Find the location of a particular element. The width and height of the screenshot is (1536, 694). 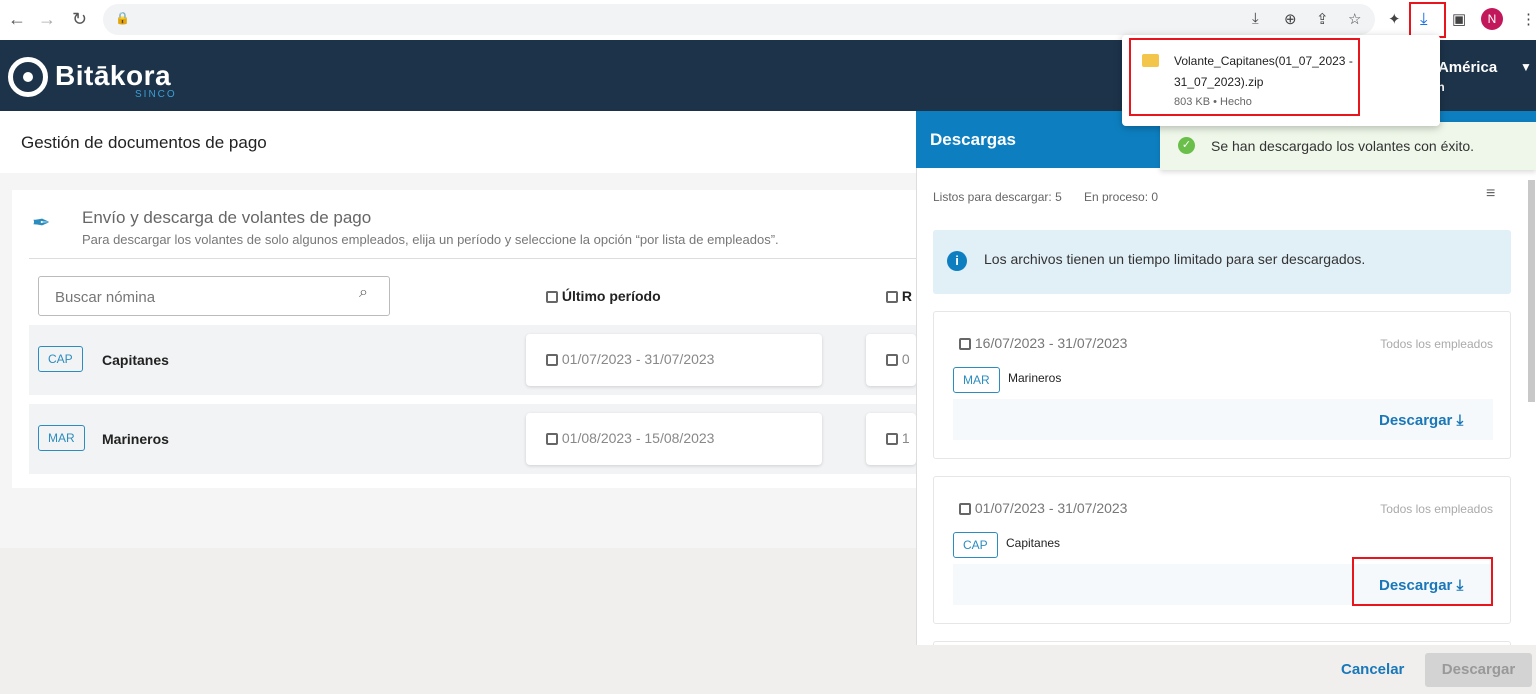

sort-icon: ≡ is located at coordinates (1490, 194).